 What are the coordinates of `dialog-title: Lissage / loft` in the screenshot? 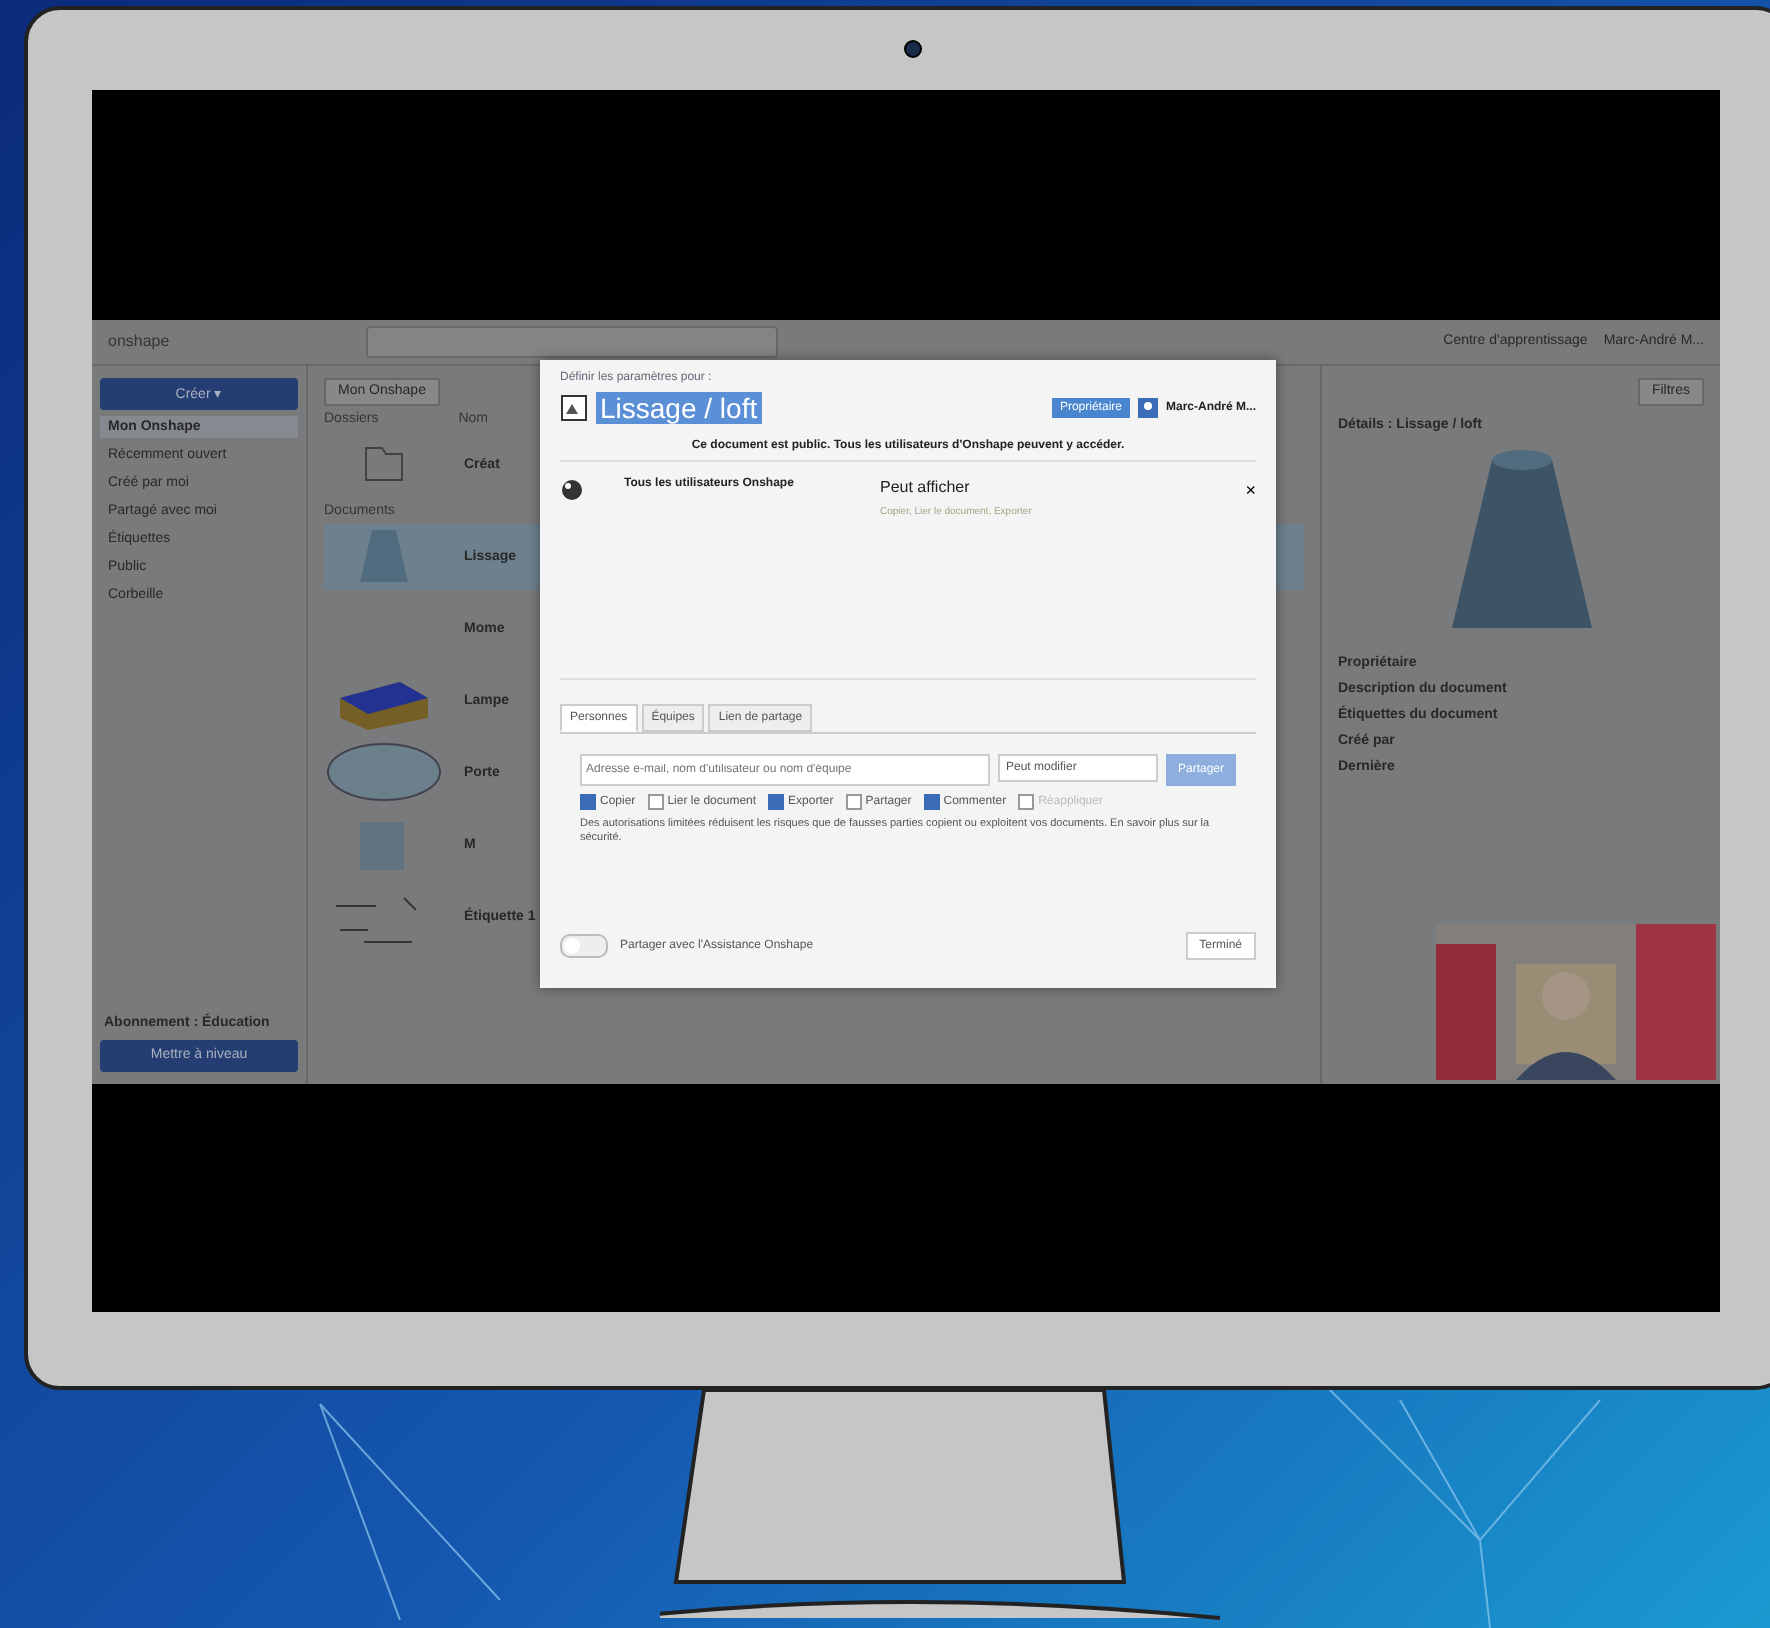 It's located at (679, 407).